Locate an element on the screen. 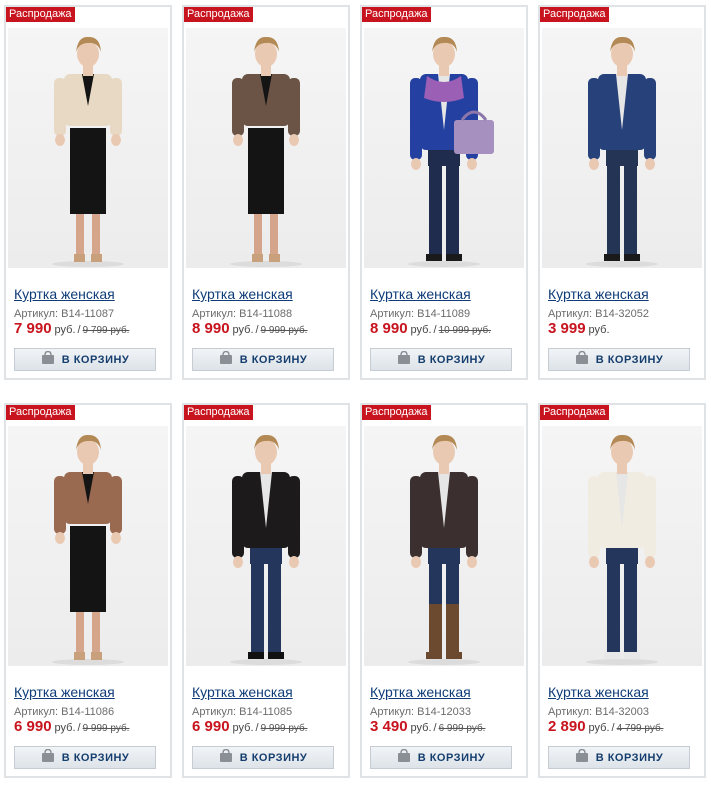  price-block: 7 990 руб./9 799 руб. is located at coordinates (71, 329).